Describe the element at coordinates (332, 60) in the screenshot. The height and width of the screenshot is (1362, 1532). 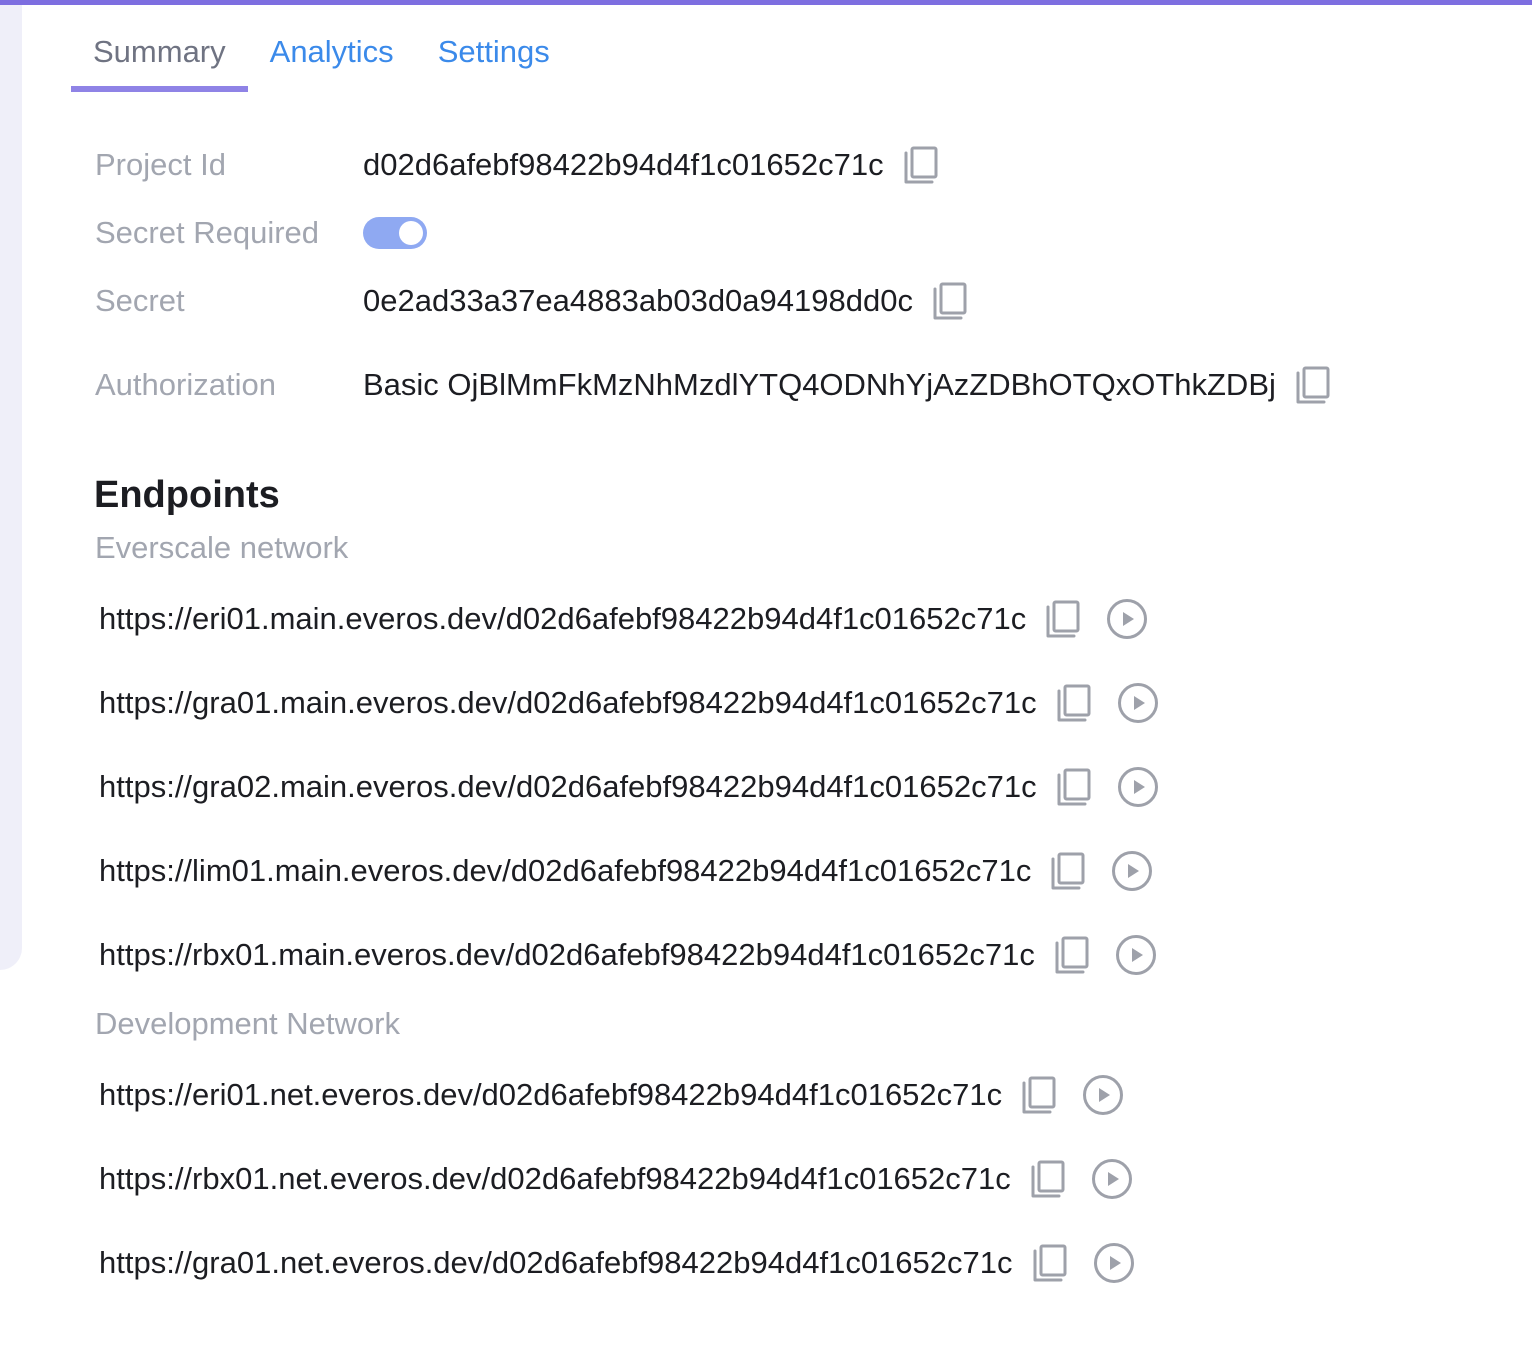
I see `tab-analytics: Analytics` at that location.